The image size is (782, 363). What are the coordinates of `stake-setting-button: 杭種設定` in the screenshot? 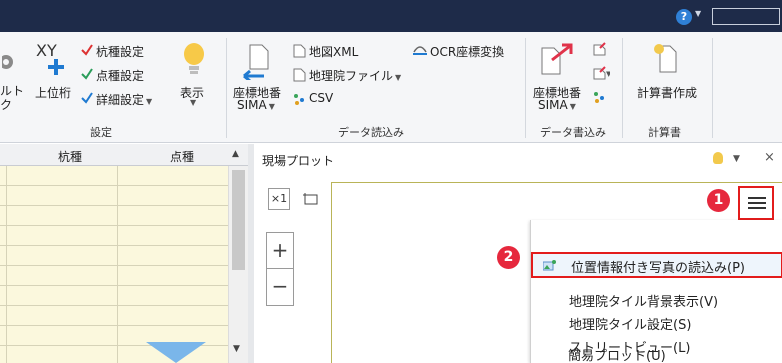 It's located at (120, 51).